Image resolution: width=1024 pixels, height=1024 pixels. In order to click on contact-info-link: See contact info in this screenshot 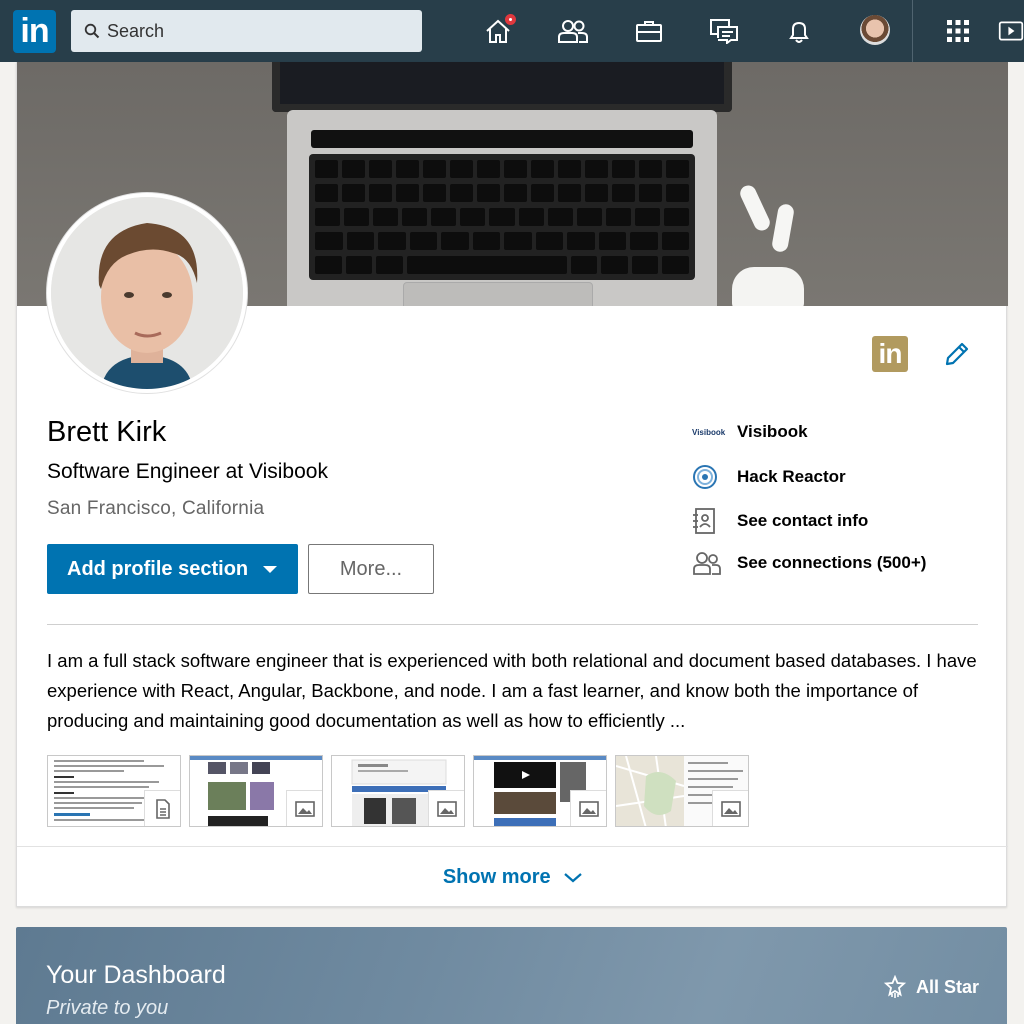, I will do `click(780, 521)`.